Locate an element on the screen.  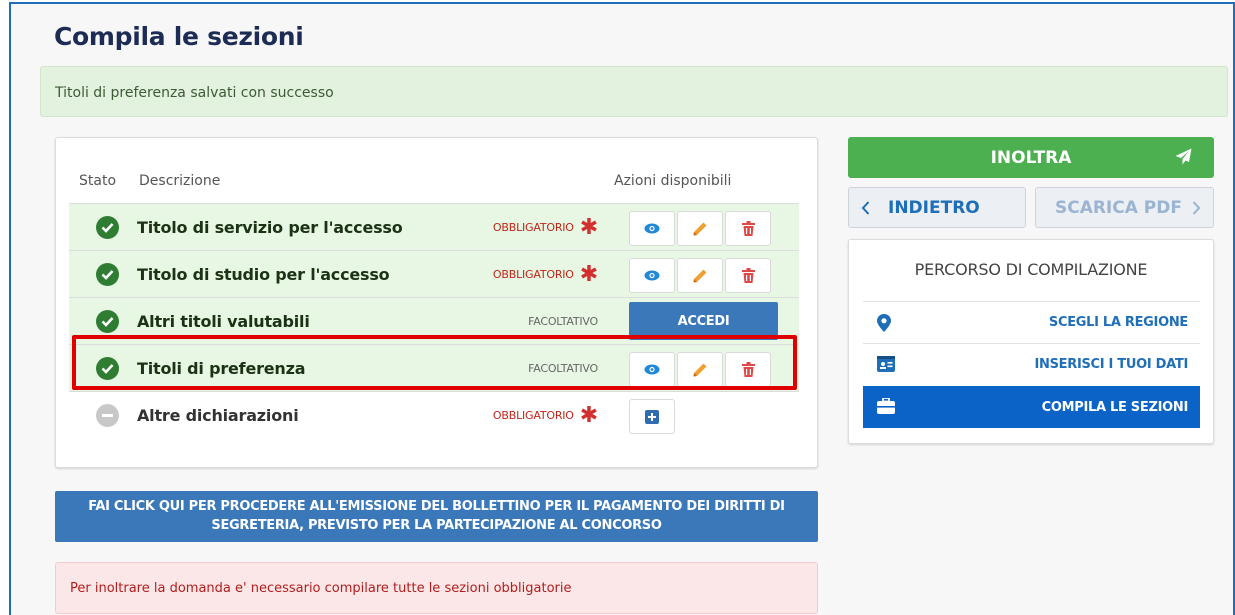
add-button is located at coordinates (652, 416).